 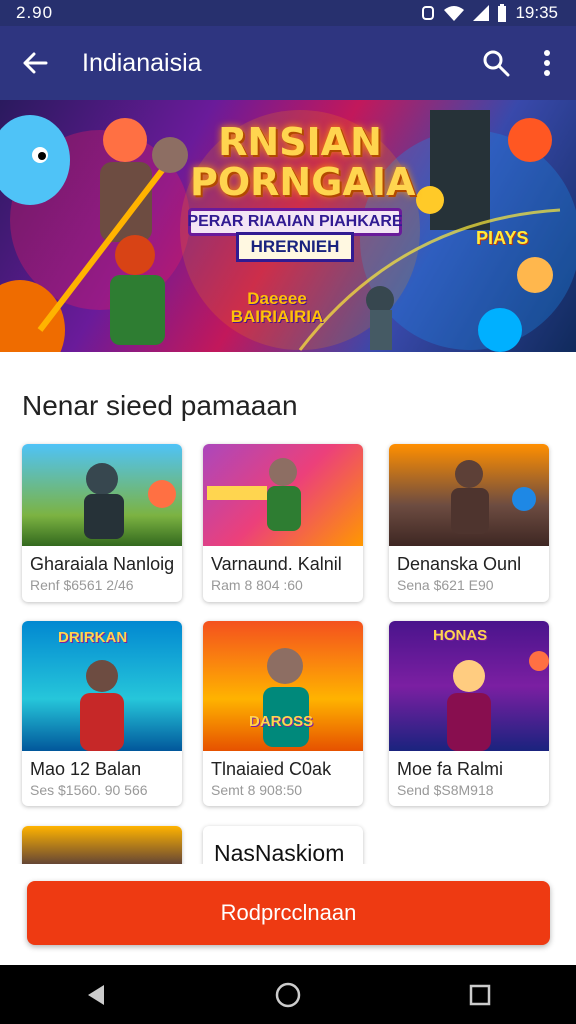 What do you see at coordinates (536, 12) in the screenshot?
I see `status-clock: 19:35` at bounding box center [536, 12].